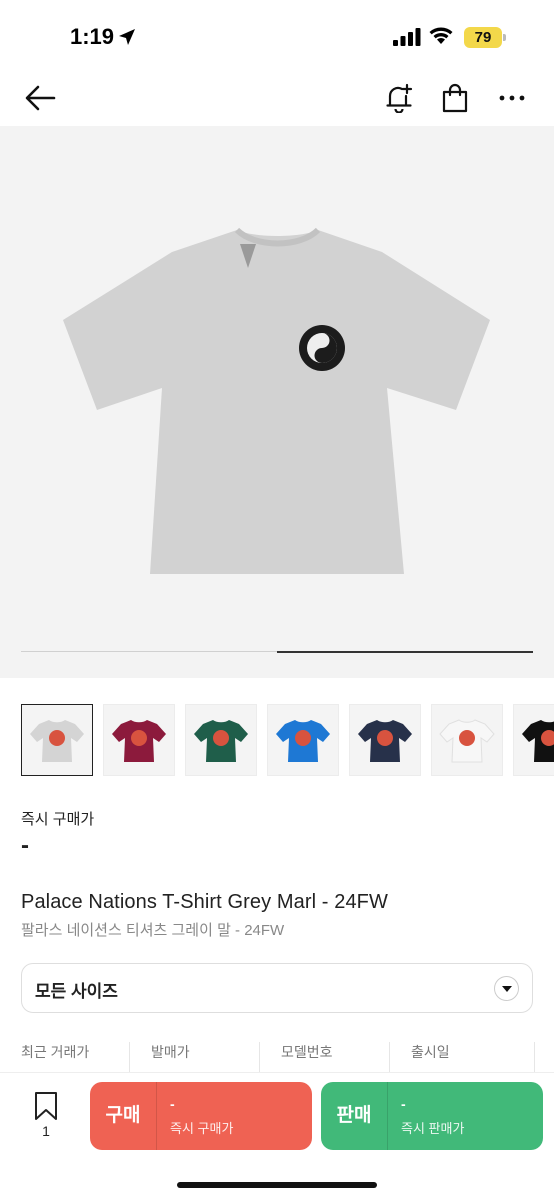 The height and width of the screenshot is (1200, 554). I want to click on thumbnail-black, so click(533, 740).